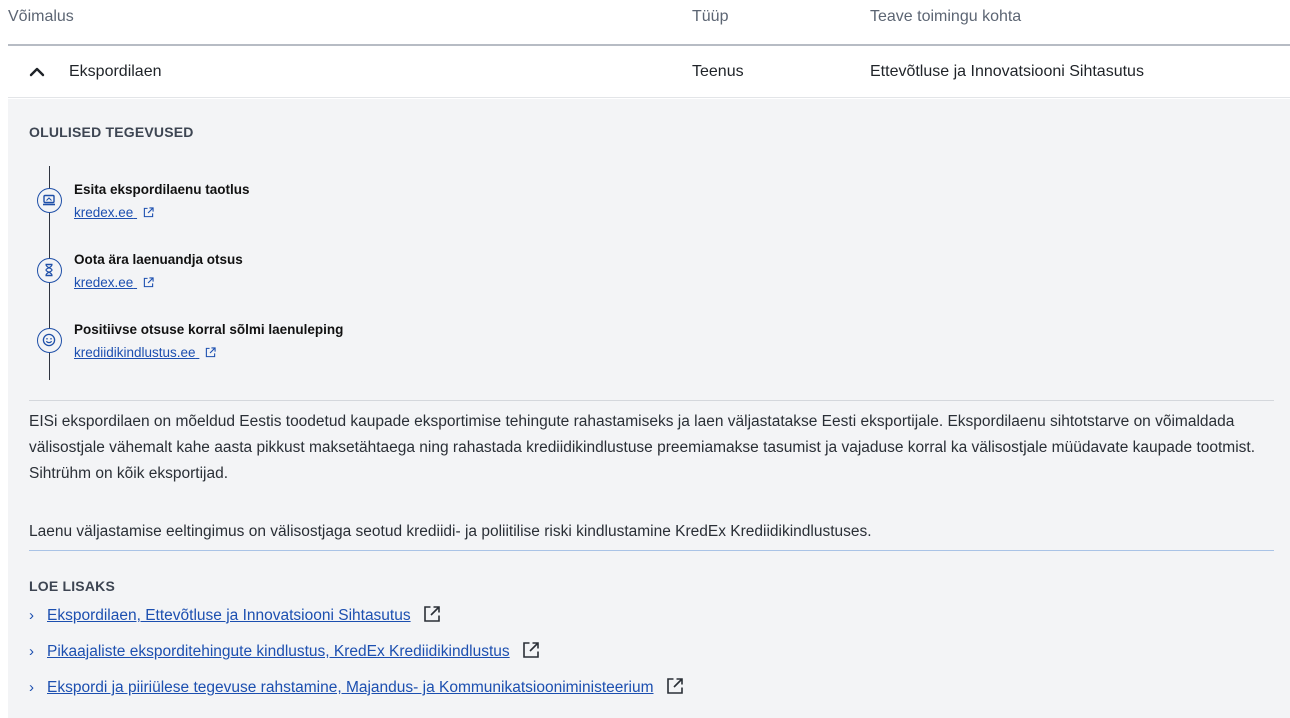  I want to click on hourglass-icon, so click(49, 270).